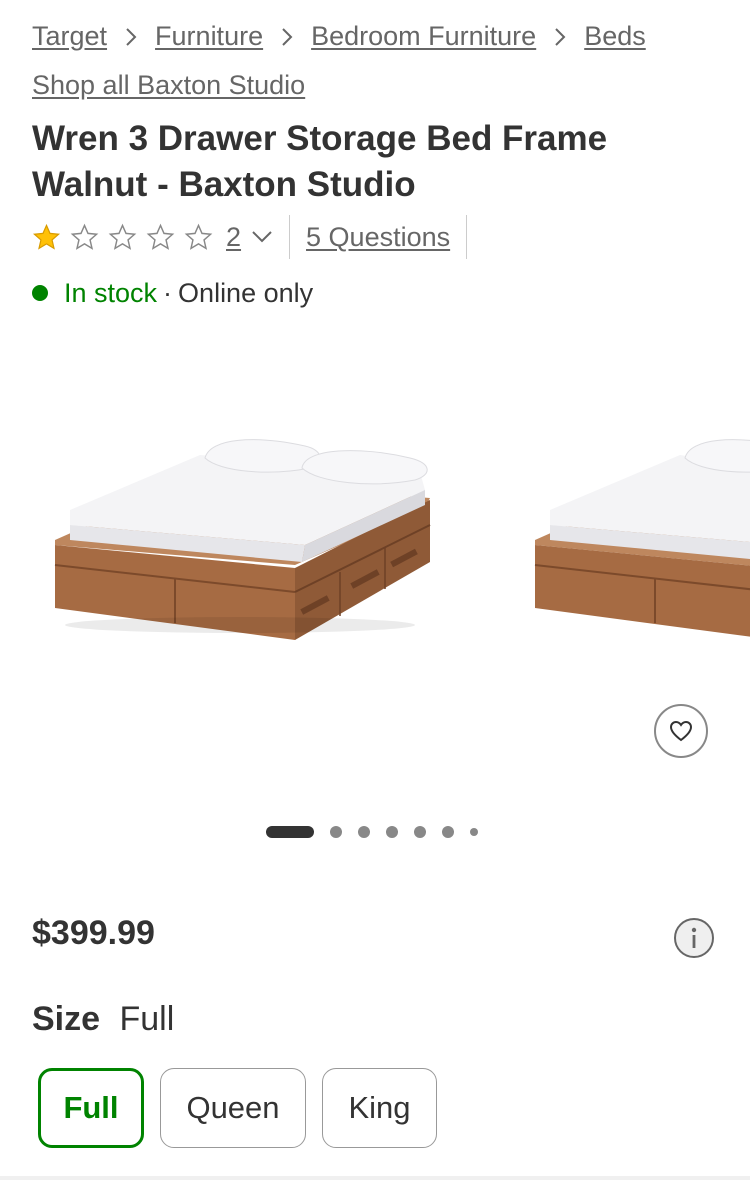 This screenshot has width=750, height=1180. Describe the element at coordinates (320, 138) in the screenshot. I see `product-title-line1: Wren 3 Drawer Storage Bed Frame` at that location.